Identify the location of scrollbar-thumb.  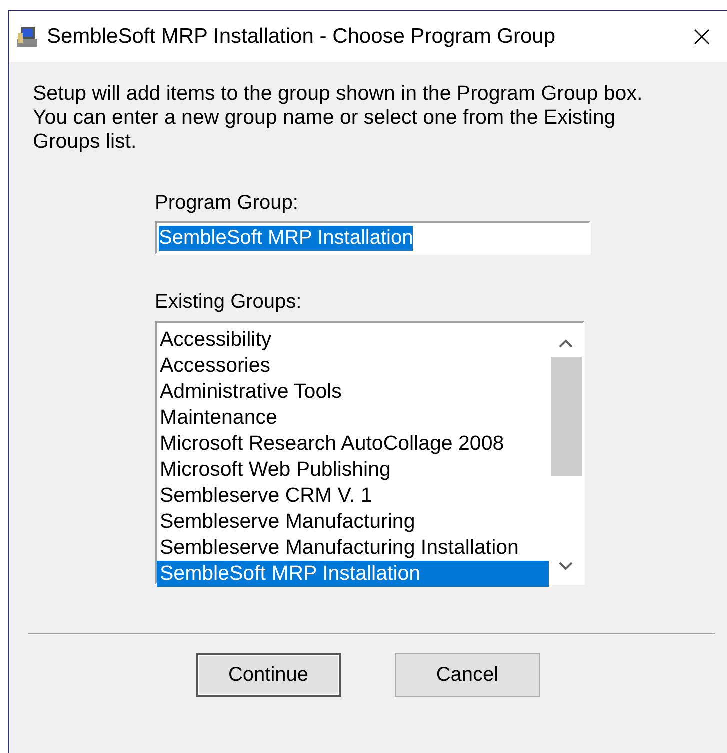
(566, 416).